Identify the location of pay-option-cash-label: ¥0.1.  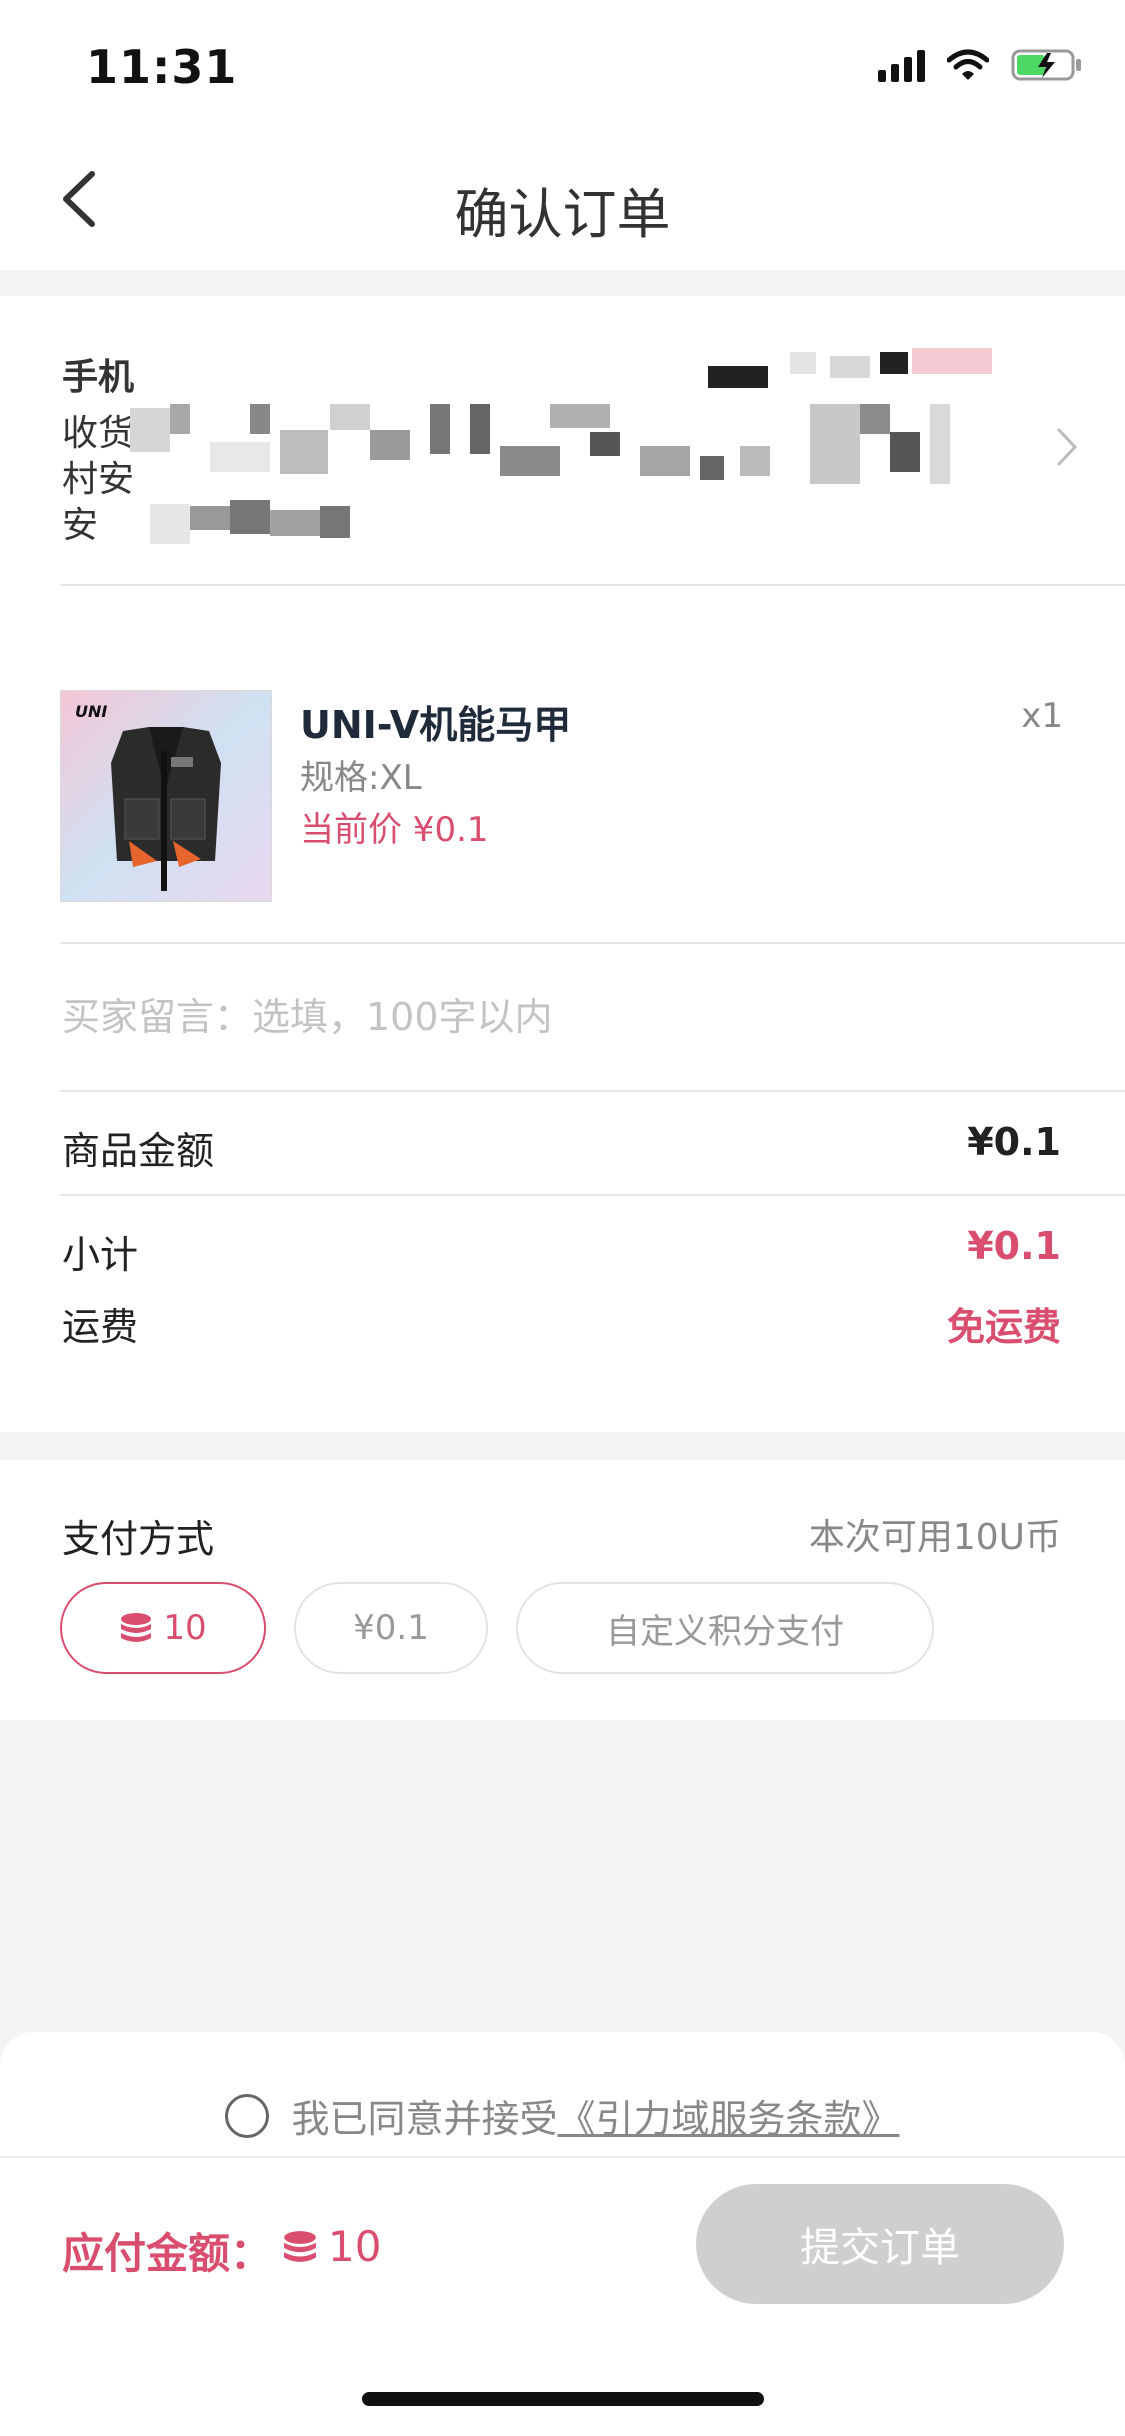
(391, 1628).